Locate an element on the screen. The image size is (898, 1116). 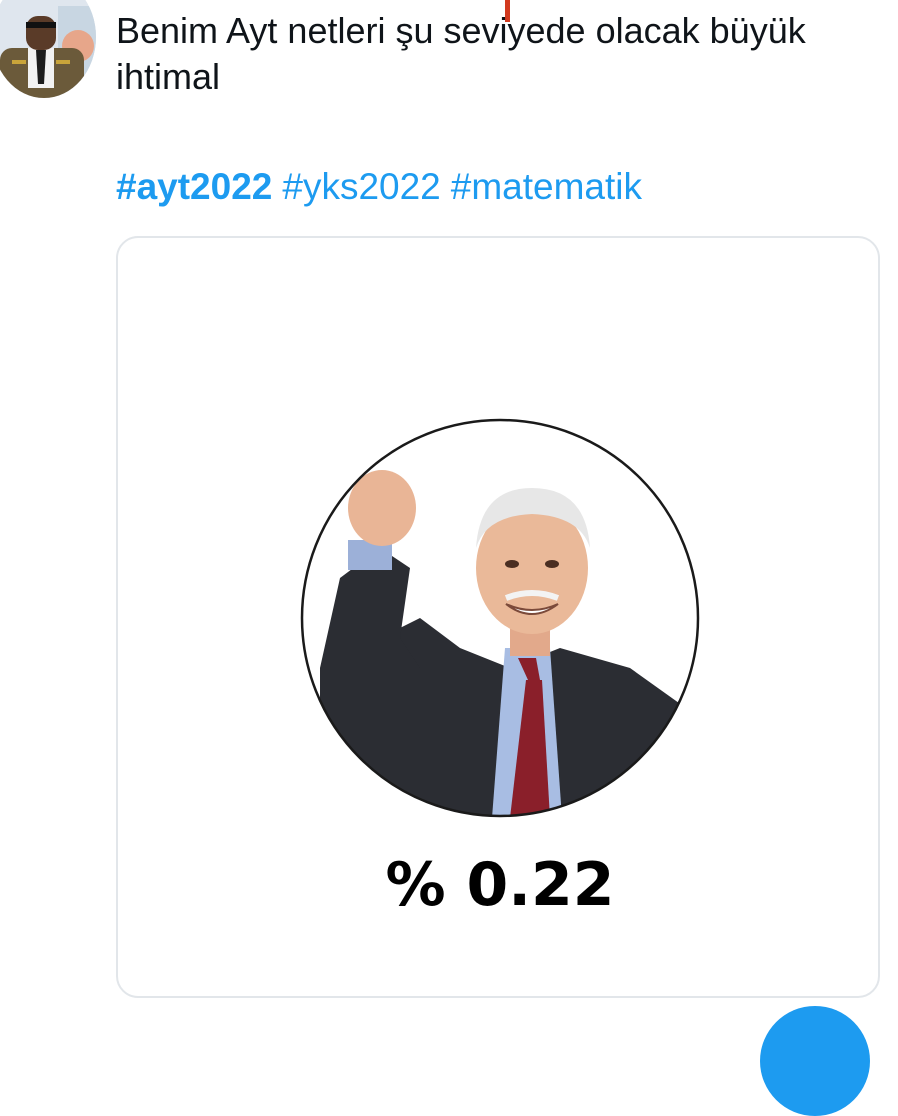
compose-button is located at coordinates (815, 1061).